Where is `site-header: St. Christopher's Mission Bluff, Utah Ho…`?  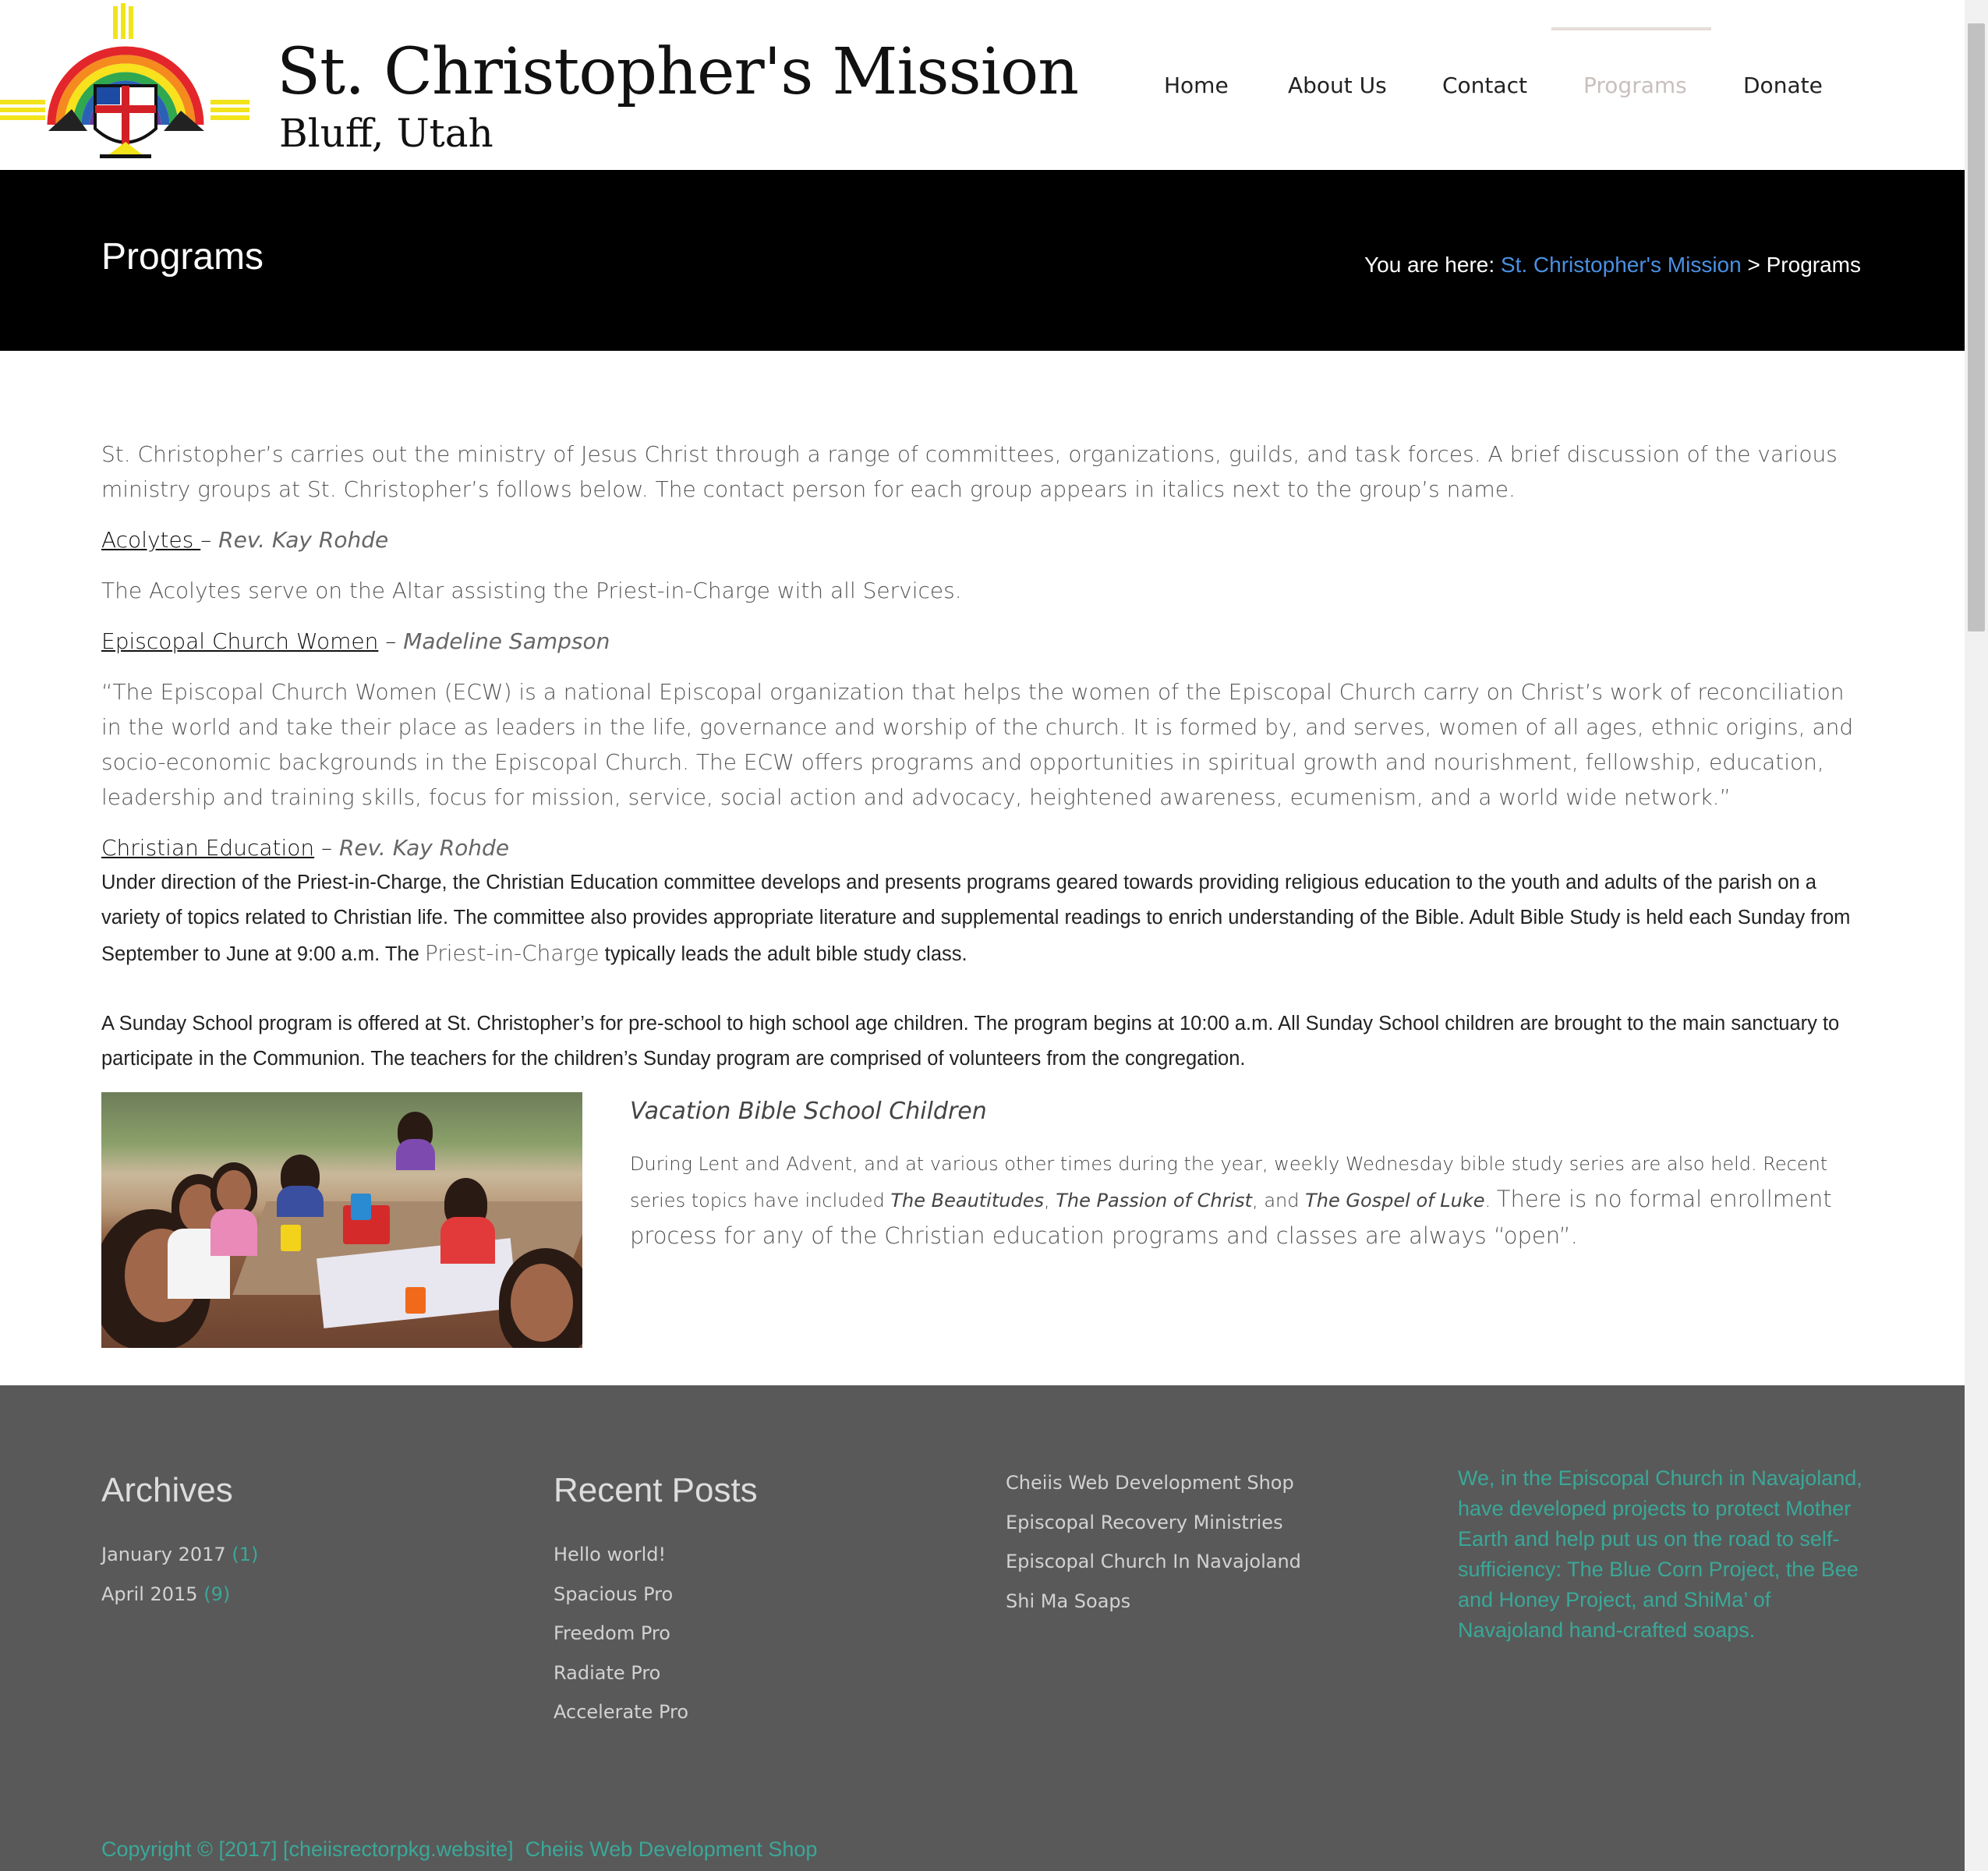
site-header: St. Christopher's Mission Bluff, Utah Ho… is located at coordinates (982, 85).